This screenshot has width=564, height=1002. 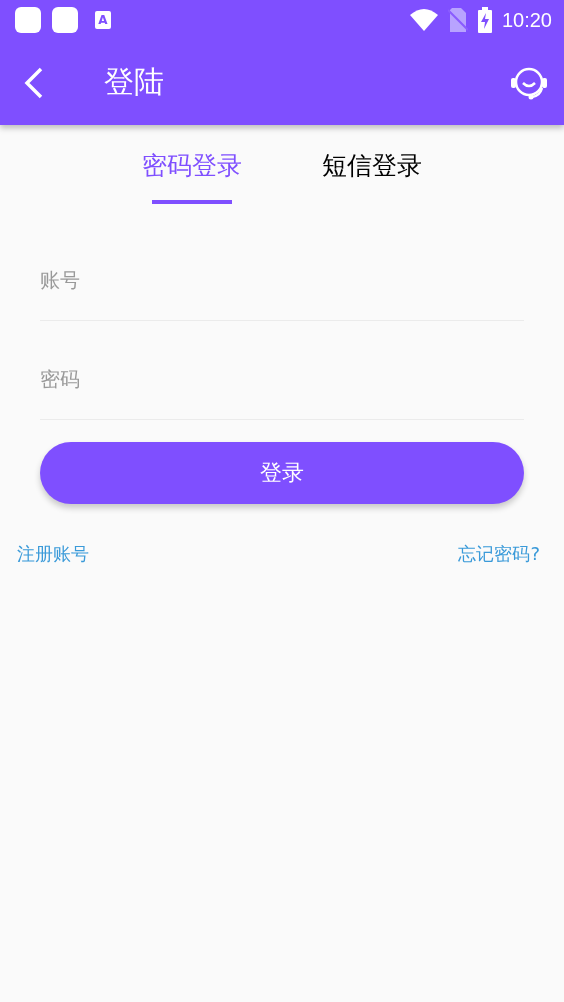 What do you see at coordinates (484, 20) in the screenshot?
I see `battery-charging-icon` at bounding box center [484, 20].